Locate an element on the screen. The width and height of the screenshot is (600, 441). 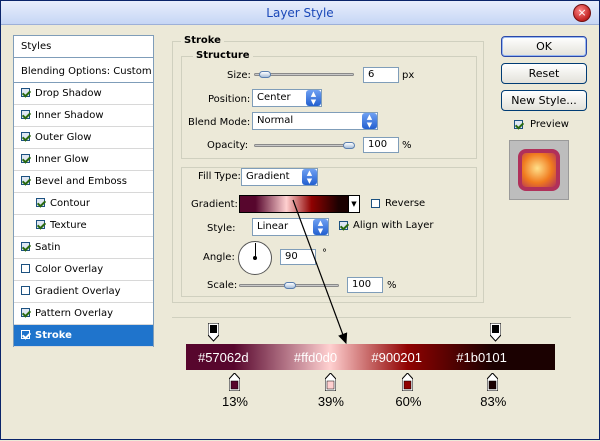
preview-checkbox is located at coordinates (518, 124).